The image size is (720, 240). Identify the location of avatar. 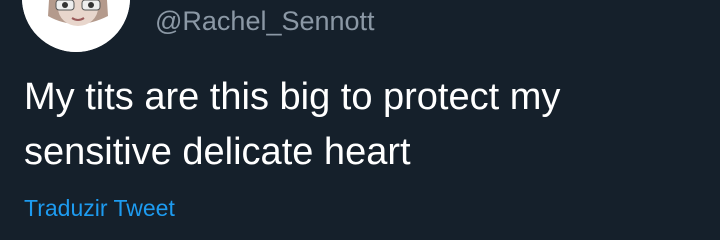
(76, 26).